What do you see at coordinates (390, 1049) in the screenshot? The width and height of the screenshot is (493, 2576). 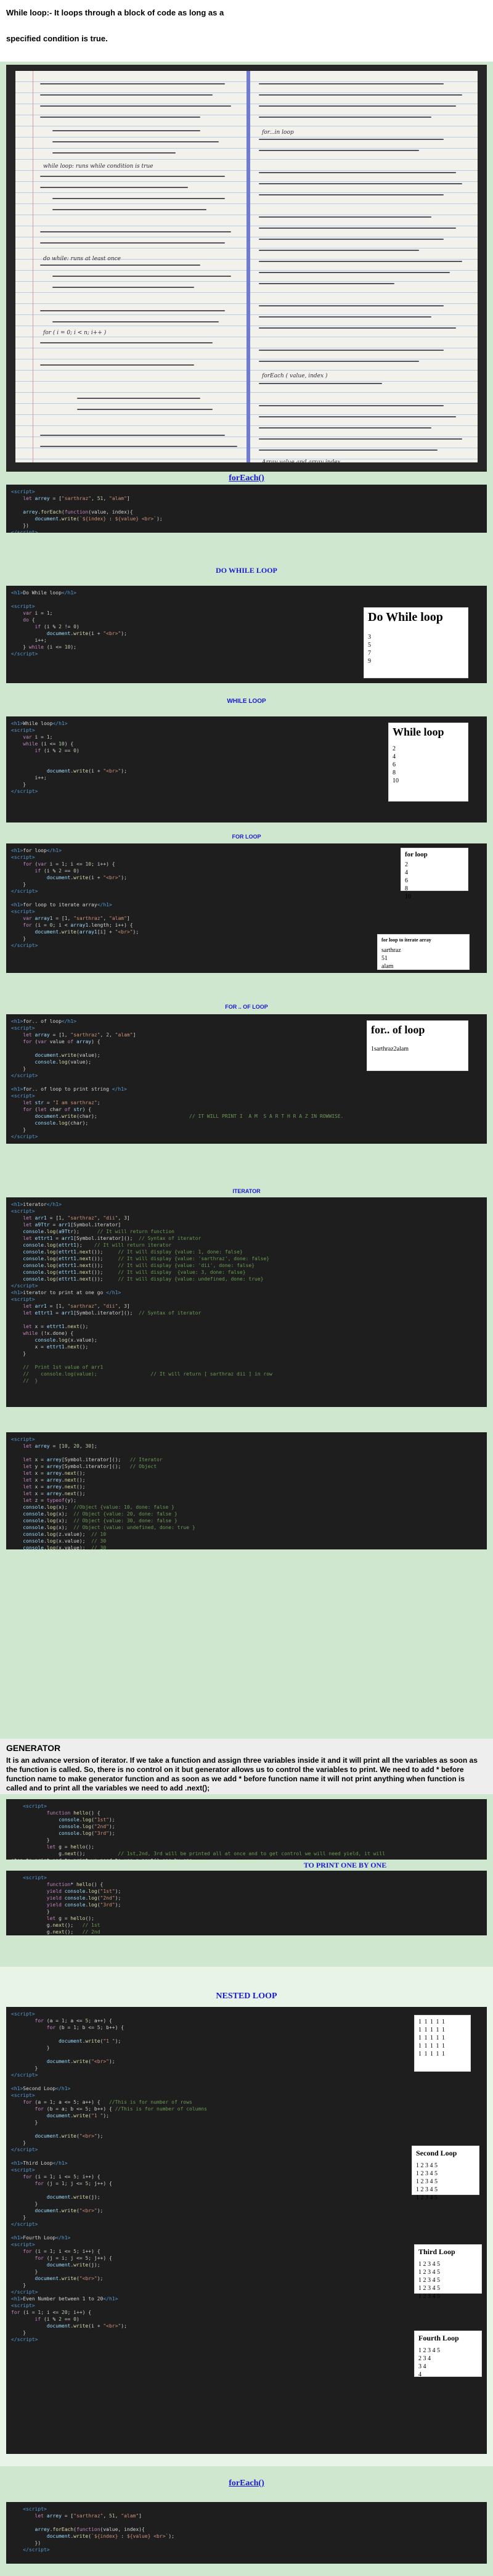 I see `output-line: 1sarthraz2alam` at bounding box center [390, 1049].